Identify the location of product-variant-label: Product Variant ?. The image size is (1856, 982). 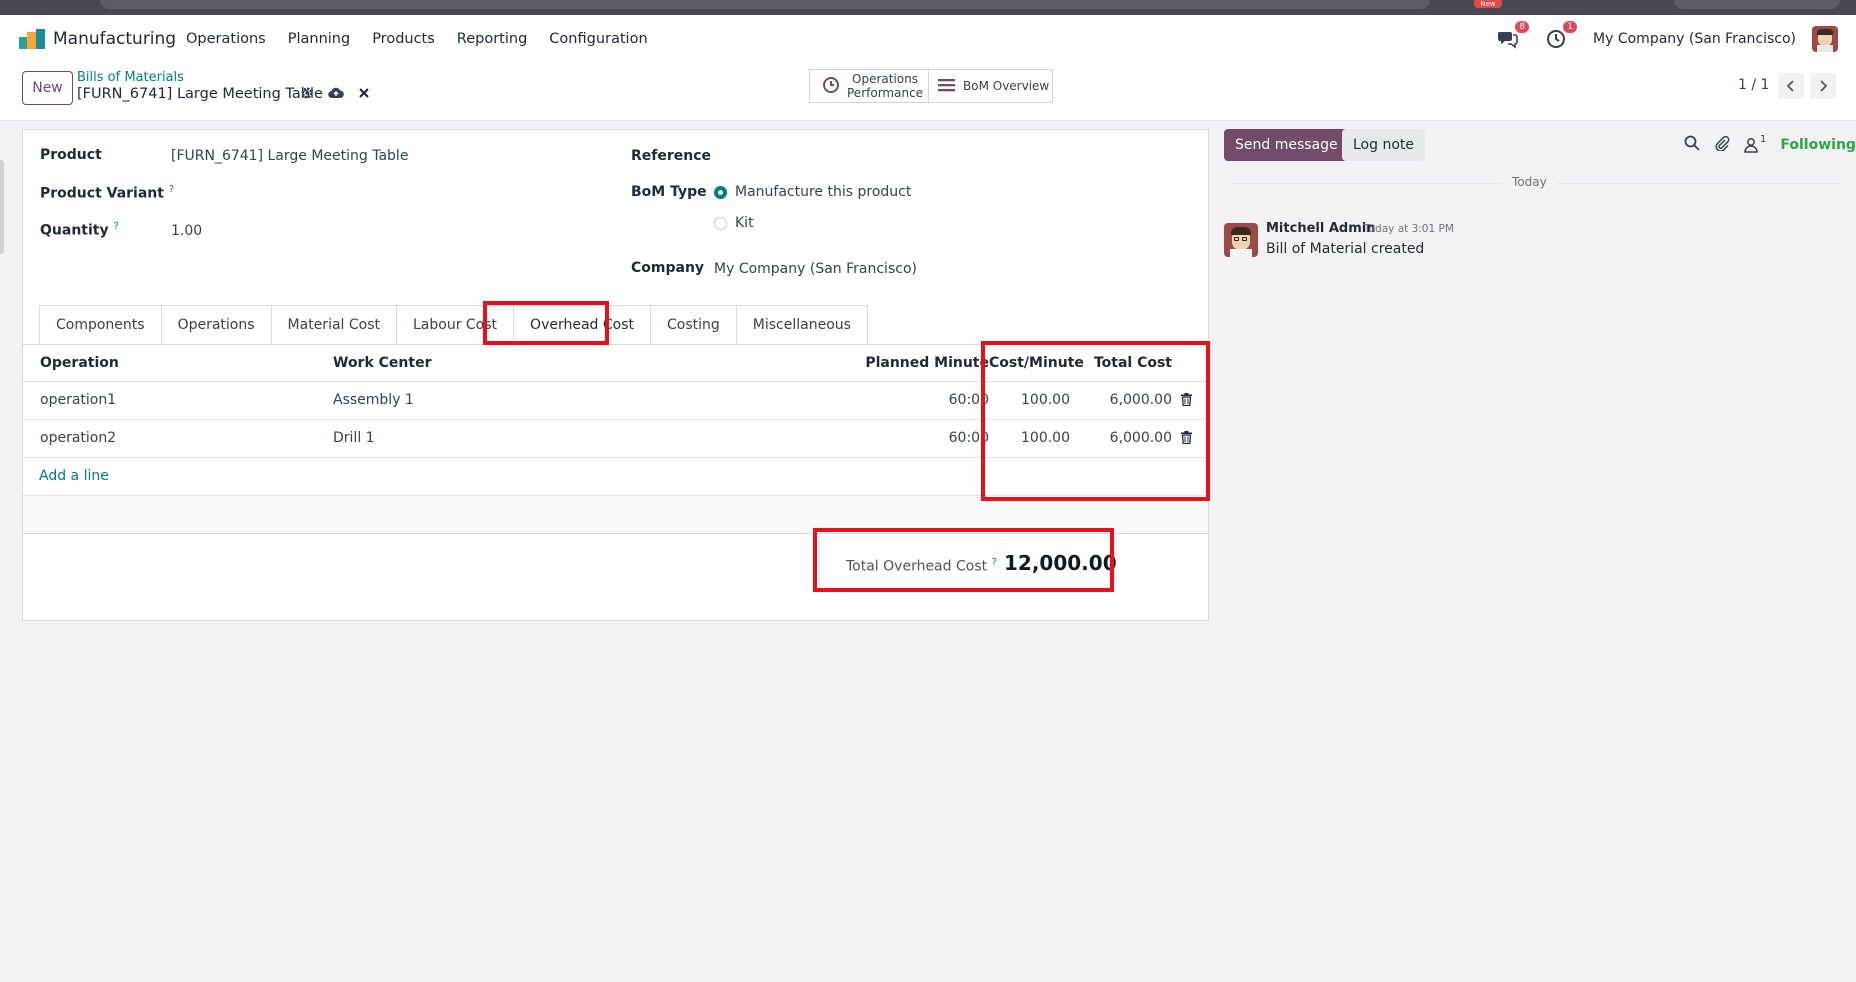
(107, 193).